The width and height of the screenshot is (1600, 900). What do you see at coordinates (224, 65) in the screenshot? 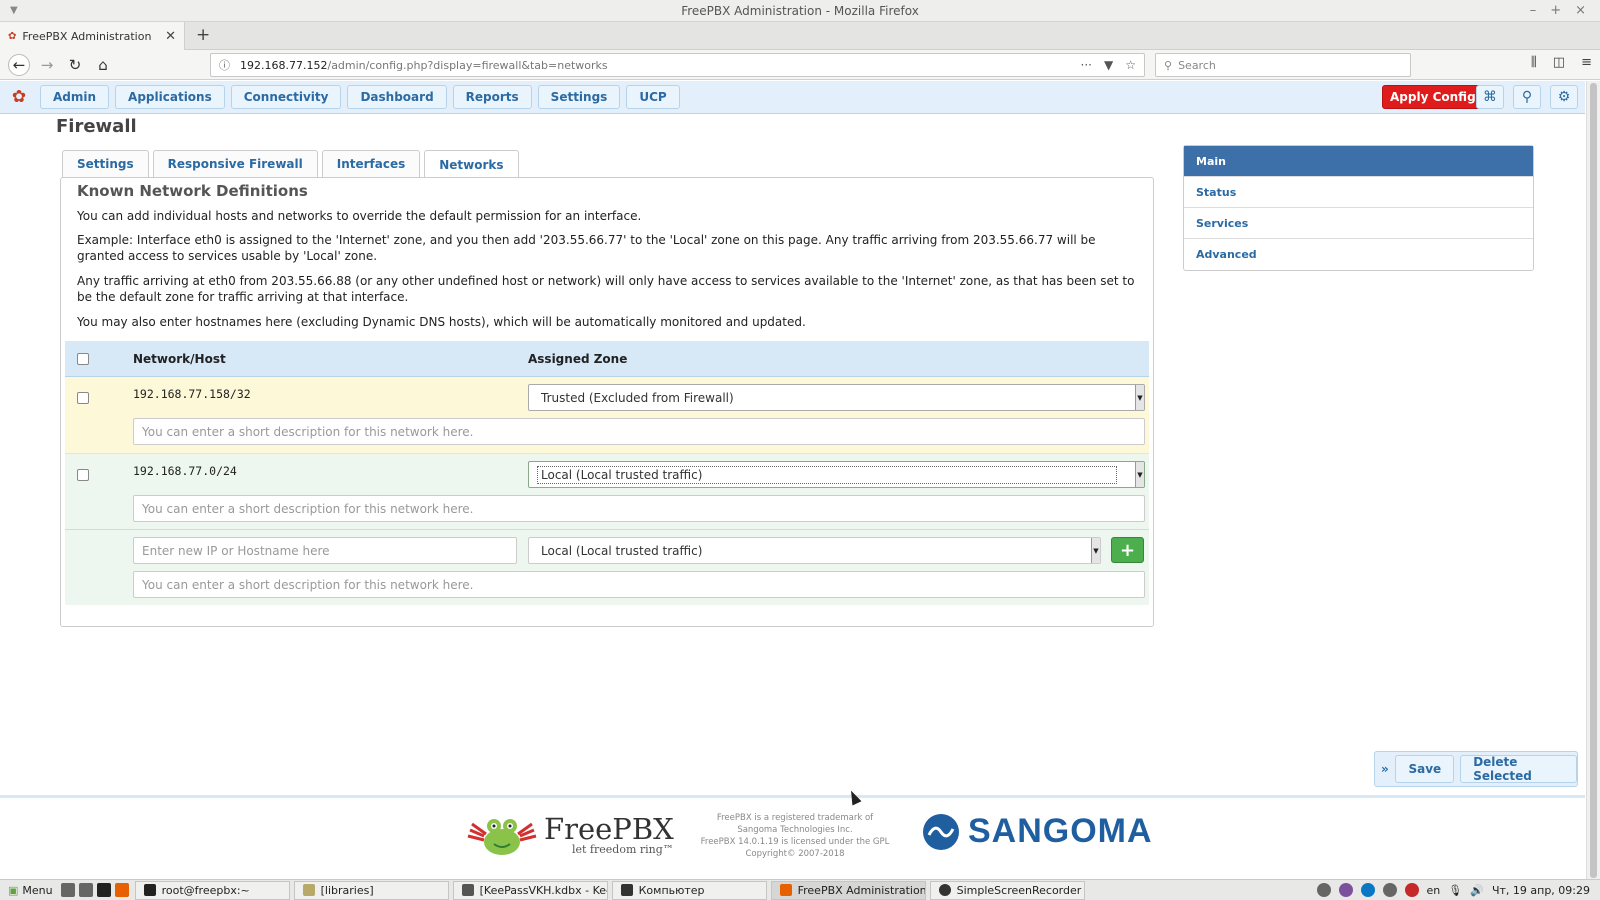
I see `site-info-icon: ⓘ` at bounding box center [224, 65].